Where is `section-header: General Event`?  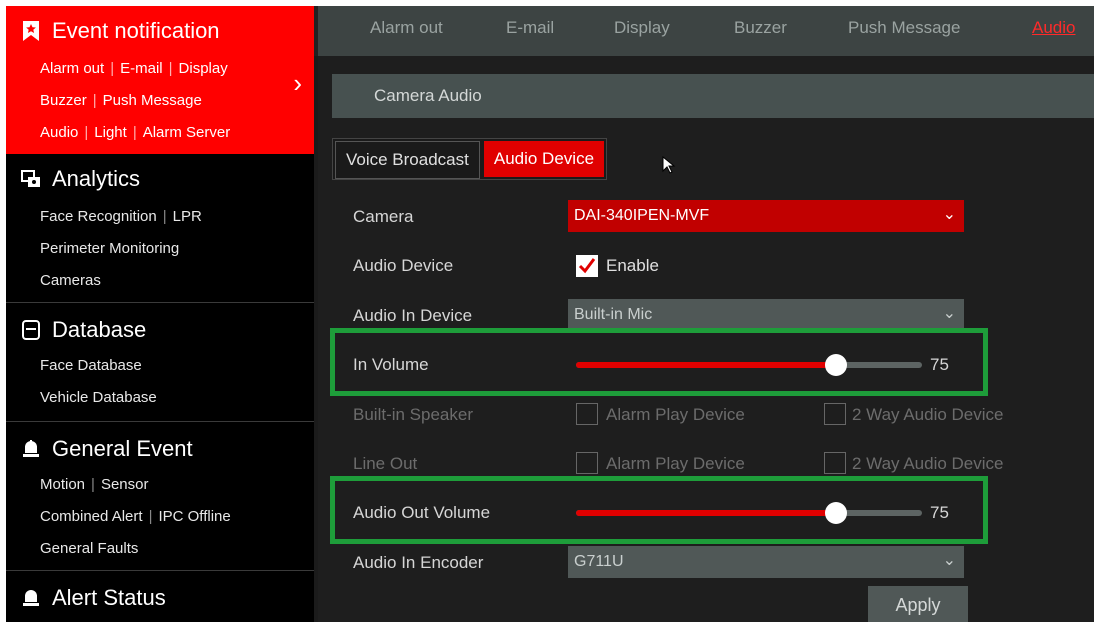 section-header: General Event is located at coordinates (106, 449).